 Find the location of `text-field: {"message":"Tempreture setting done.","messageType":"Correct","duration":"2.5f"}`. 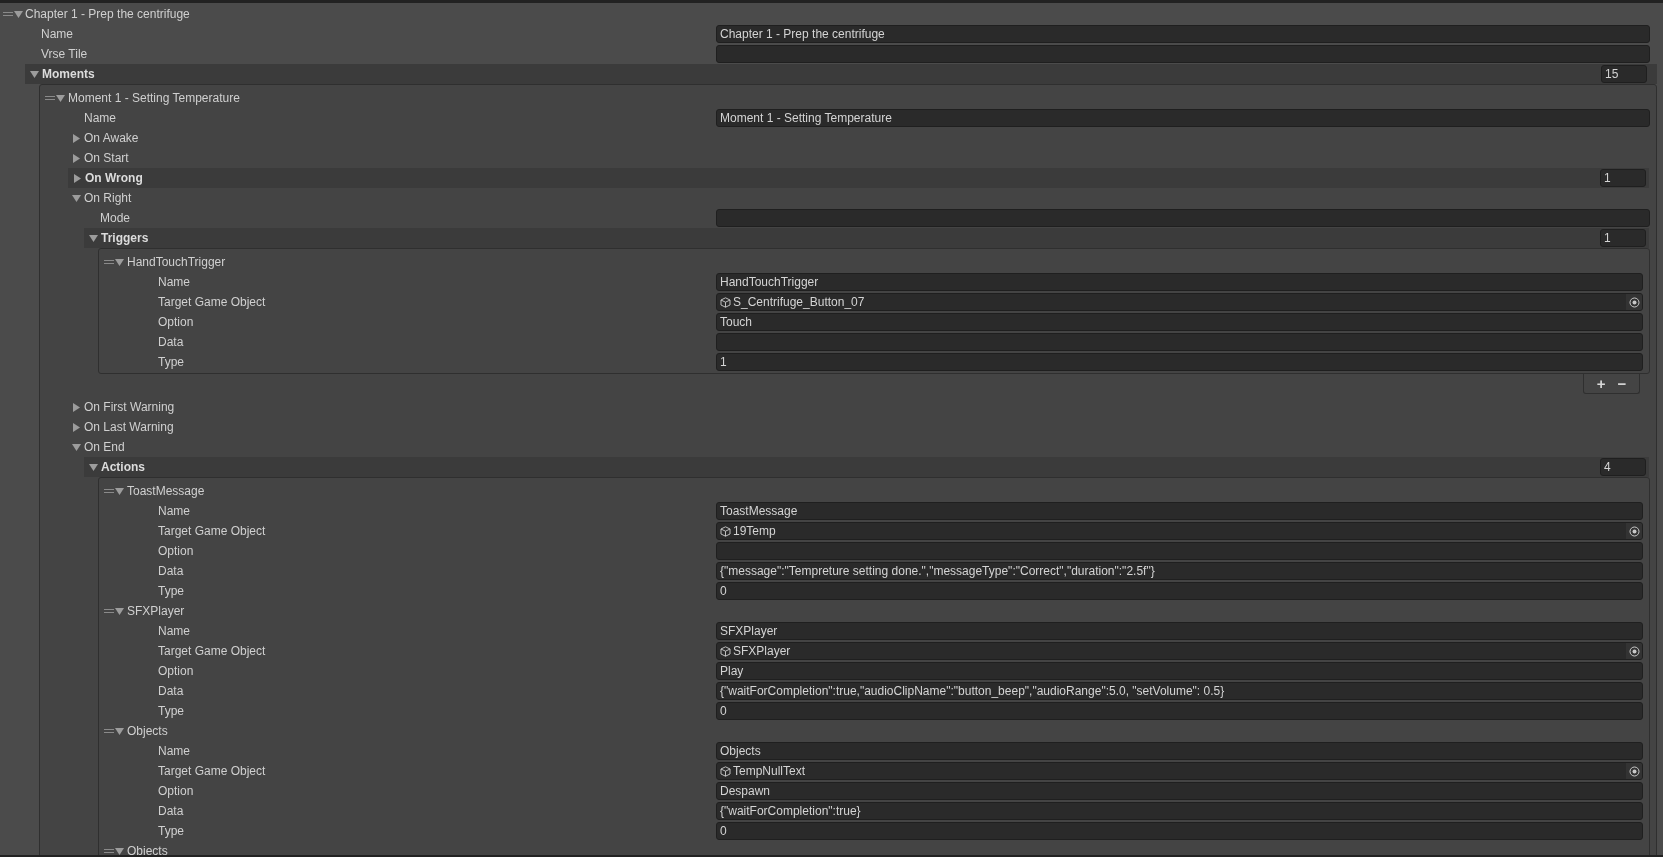

text-field: {"message":"Tempreture setting done.","messageType":"Correct","duration":"2.5f"} is located at coordinates (1179, 571).